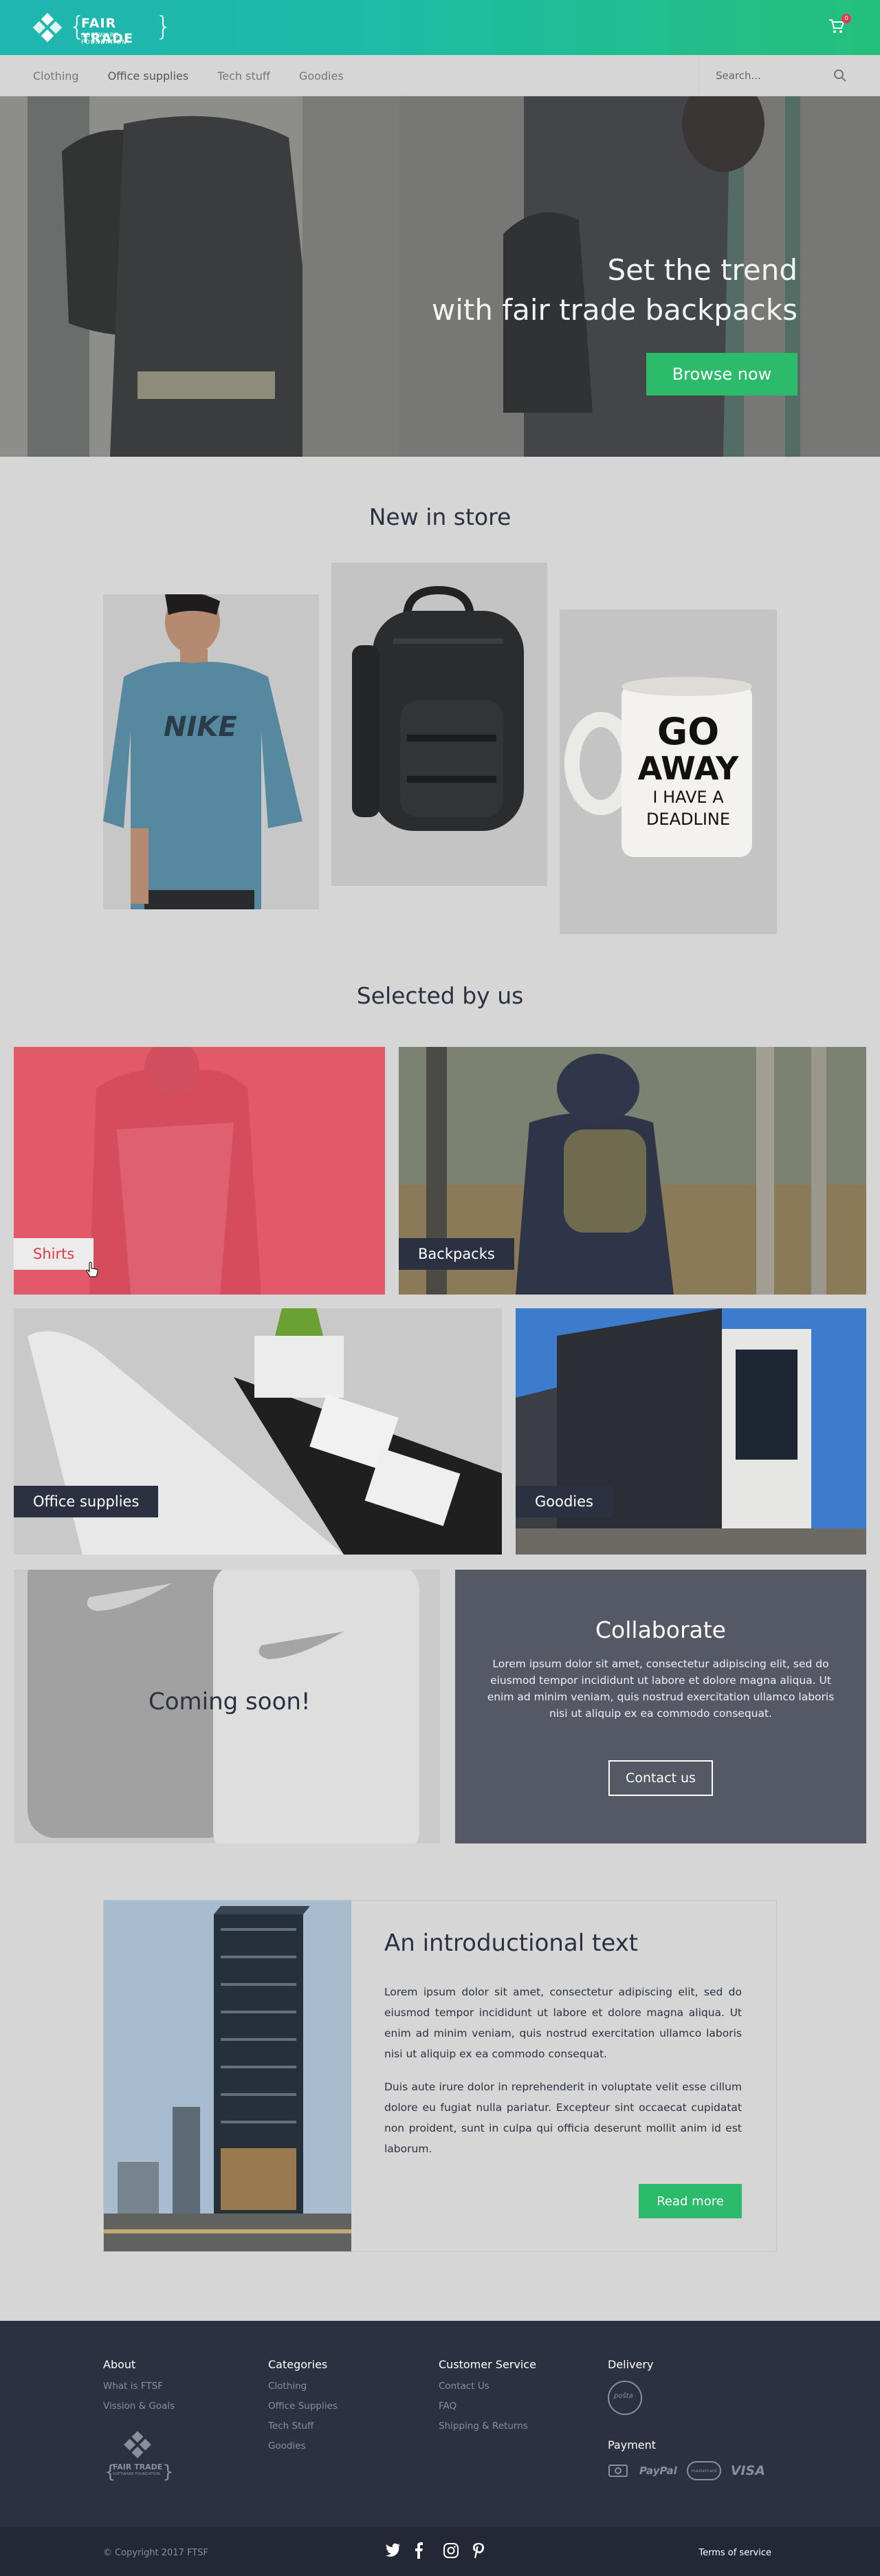  I want to click on coming-soon-text: Coming soon!, so click(229, 1701).